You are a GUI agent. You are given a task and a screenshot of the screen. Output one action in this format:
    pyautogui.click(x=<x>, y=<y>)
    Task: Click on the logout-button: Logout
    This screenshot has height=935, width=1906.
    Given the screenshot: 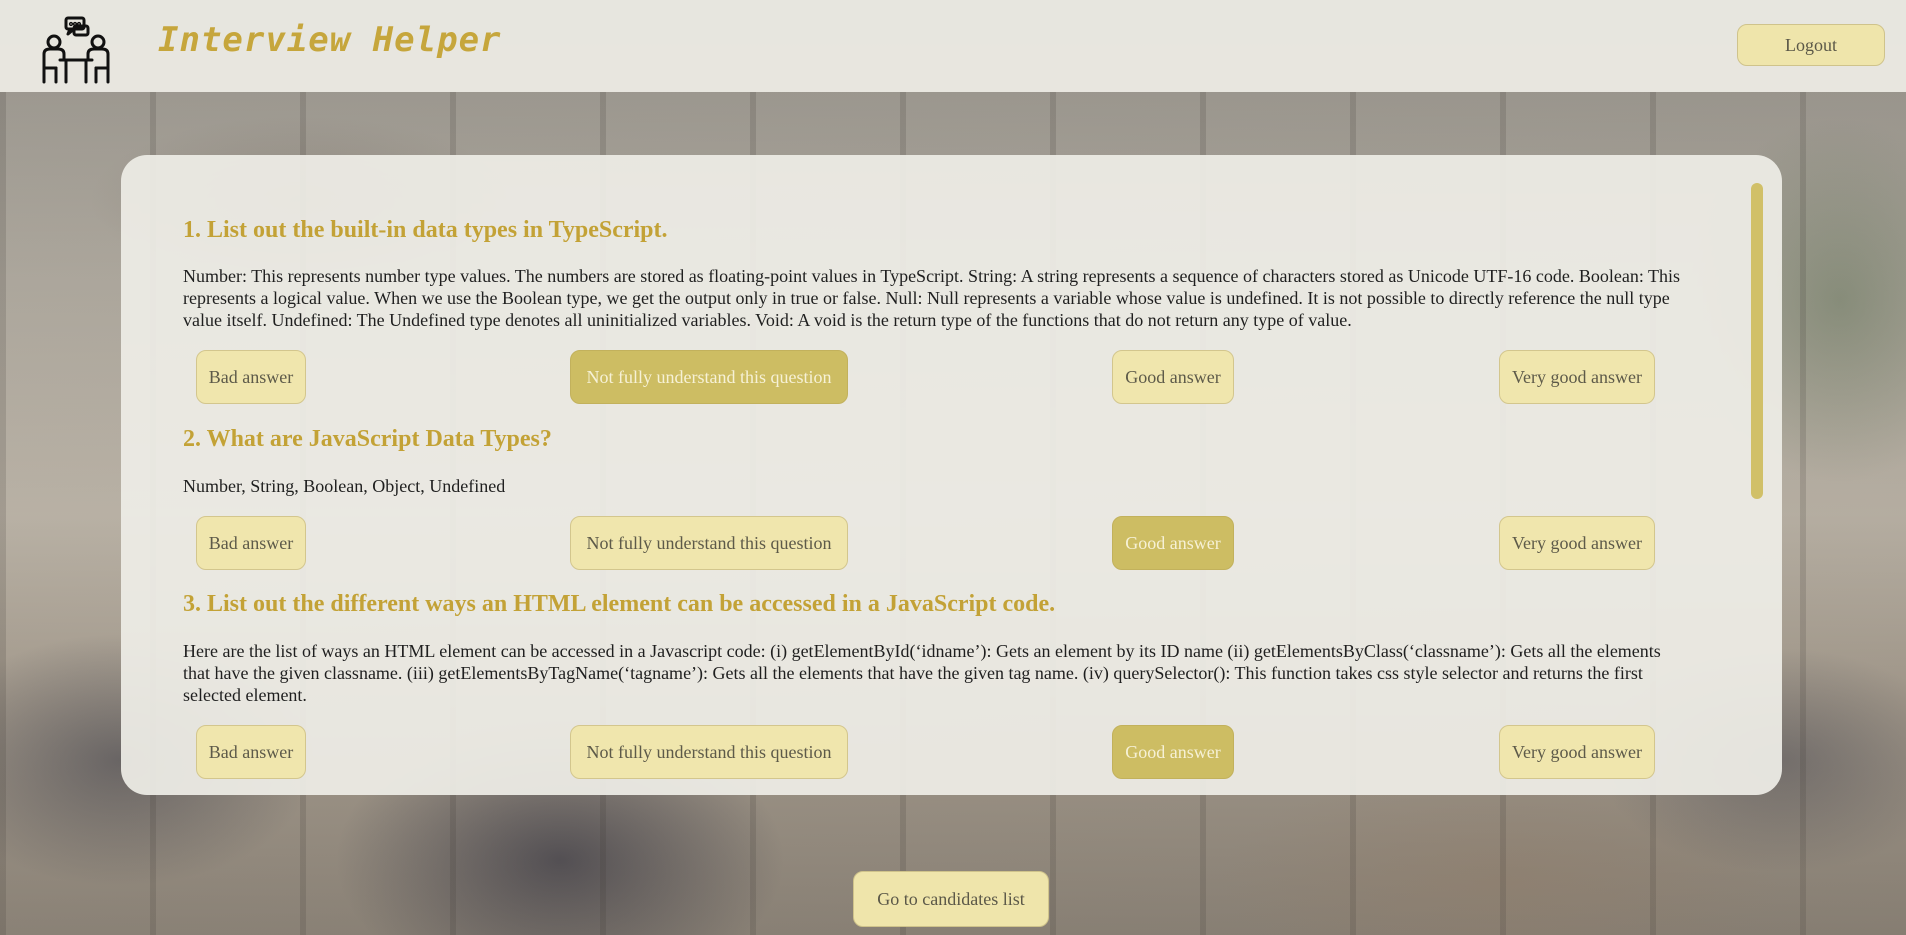 What is the action you would take?
    pyautogui.click(x=1811, y=45)
    